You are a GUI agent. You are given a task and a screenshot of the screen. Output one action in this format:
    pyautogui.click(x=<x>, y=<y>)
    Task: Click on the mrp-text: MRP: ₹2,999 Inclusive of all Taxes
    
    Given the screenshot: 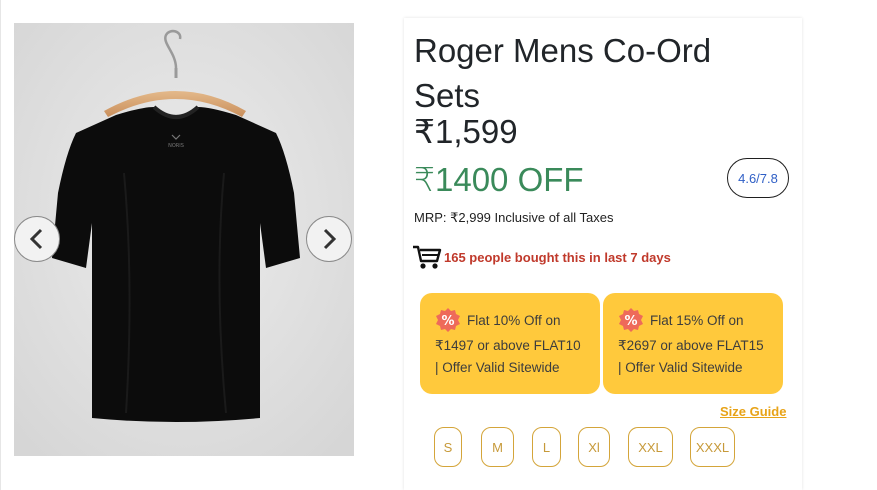 What is the action you would take?
    pyautogui.click(x=514, y=217)
    